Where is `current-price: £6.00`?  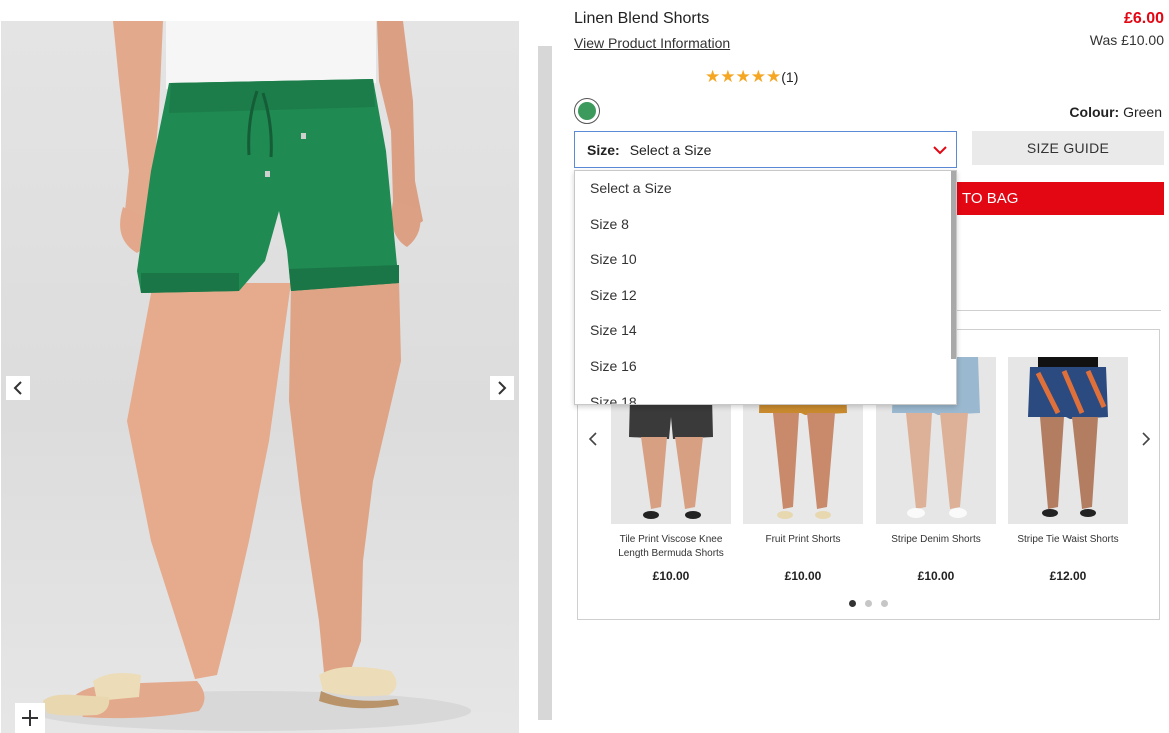
current-price: £6.00 is located at coordinates (1143, 18).